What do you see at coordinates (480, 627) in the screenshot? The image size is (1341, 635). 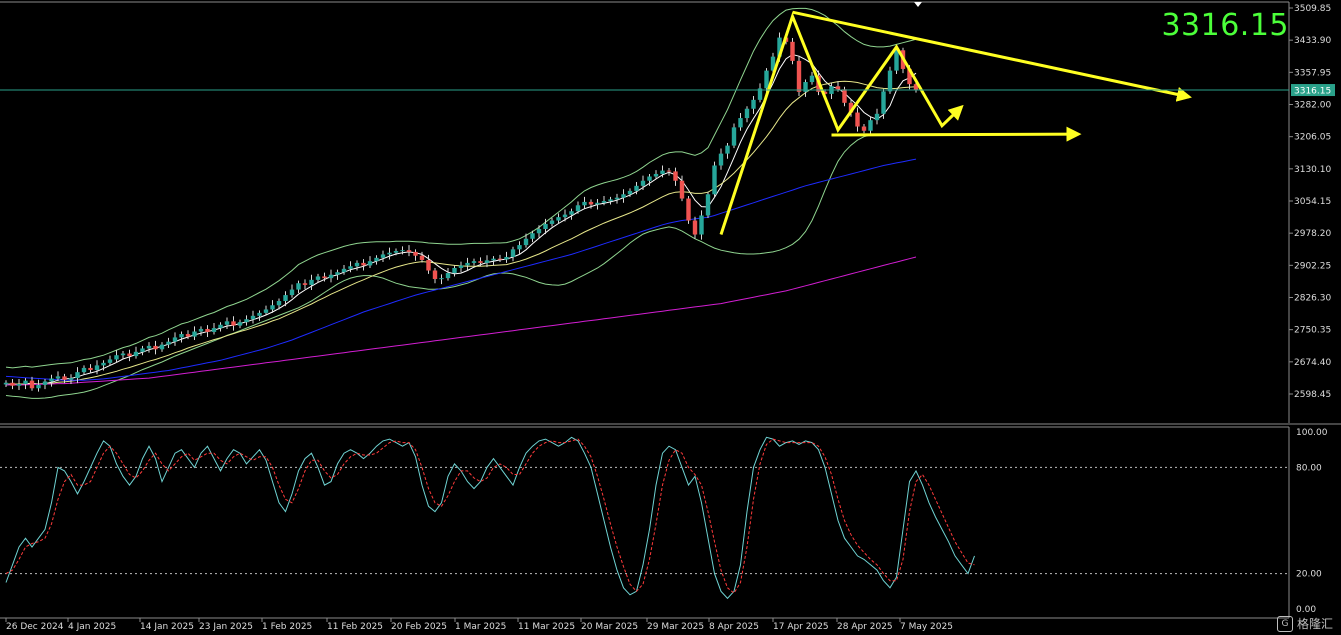 I see `time-tick-label: 1 Mar 2025` at bounding box center [480, 627].